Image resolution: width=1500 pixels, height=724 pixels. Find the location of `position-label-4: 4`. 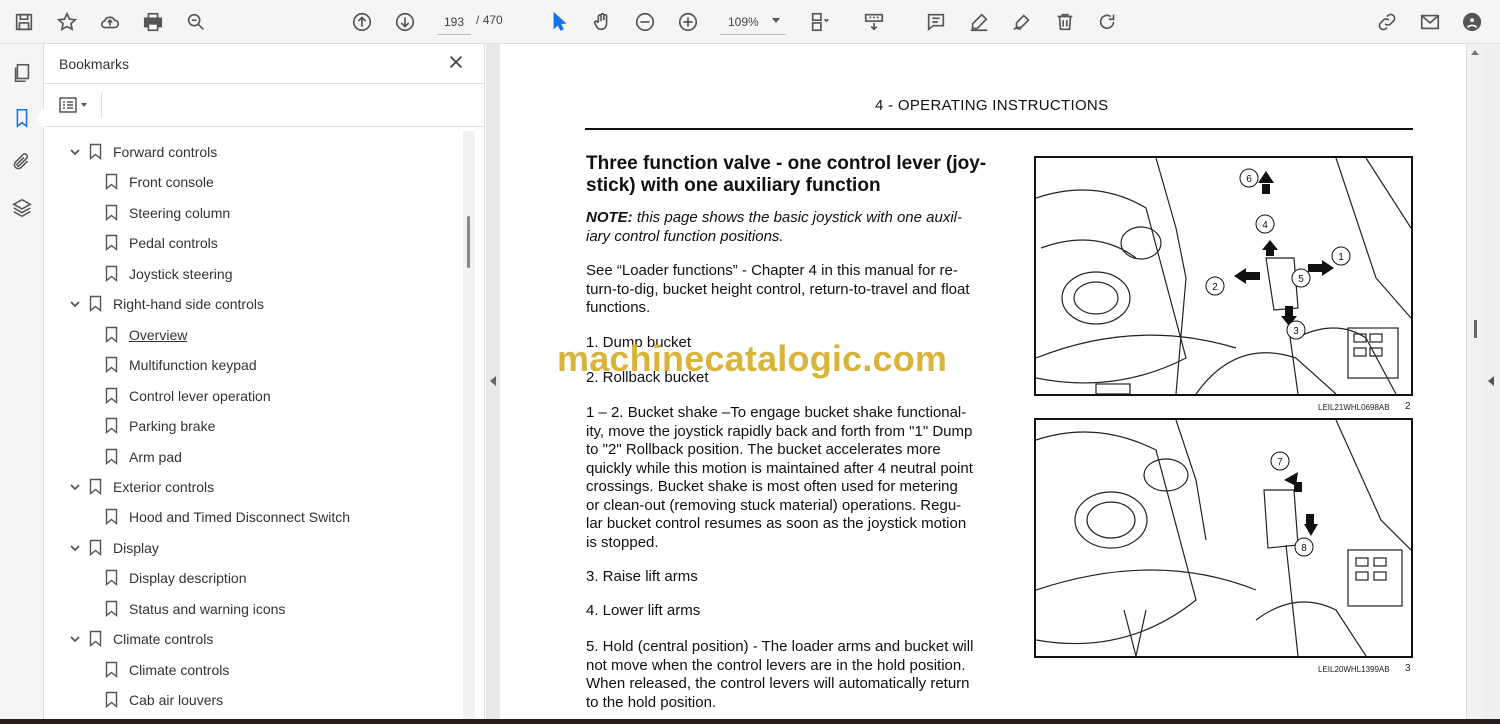

position-label-4: 4 is located at coordinates (1265, 225).